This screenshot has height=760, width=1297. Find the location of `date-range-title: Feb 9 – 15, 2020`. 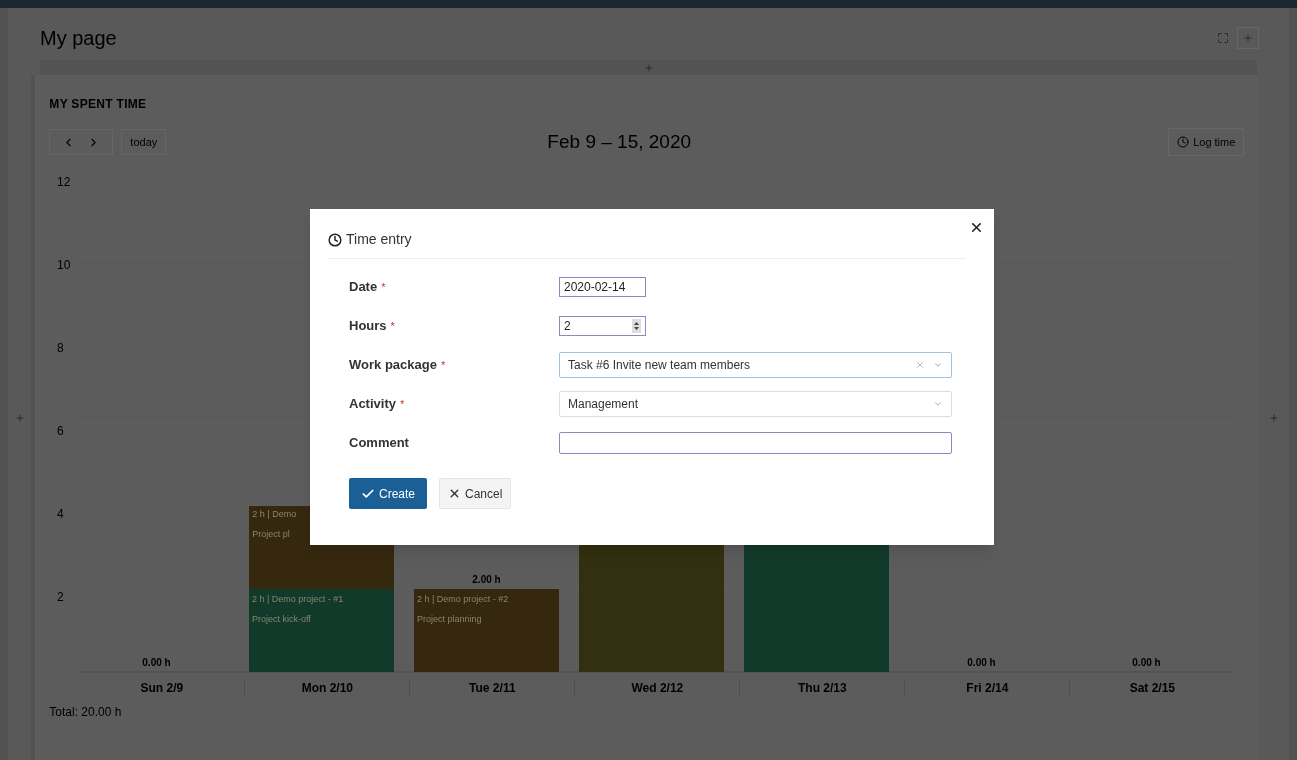

date-range-title: Feb 9 – 15, 2020 is located at coordinates (619, 141).